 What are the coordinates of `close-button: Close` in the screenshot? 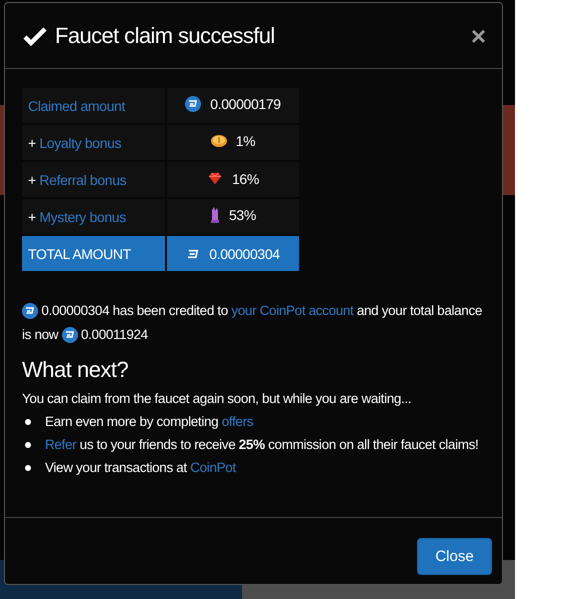 It's located at (454, 556).